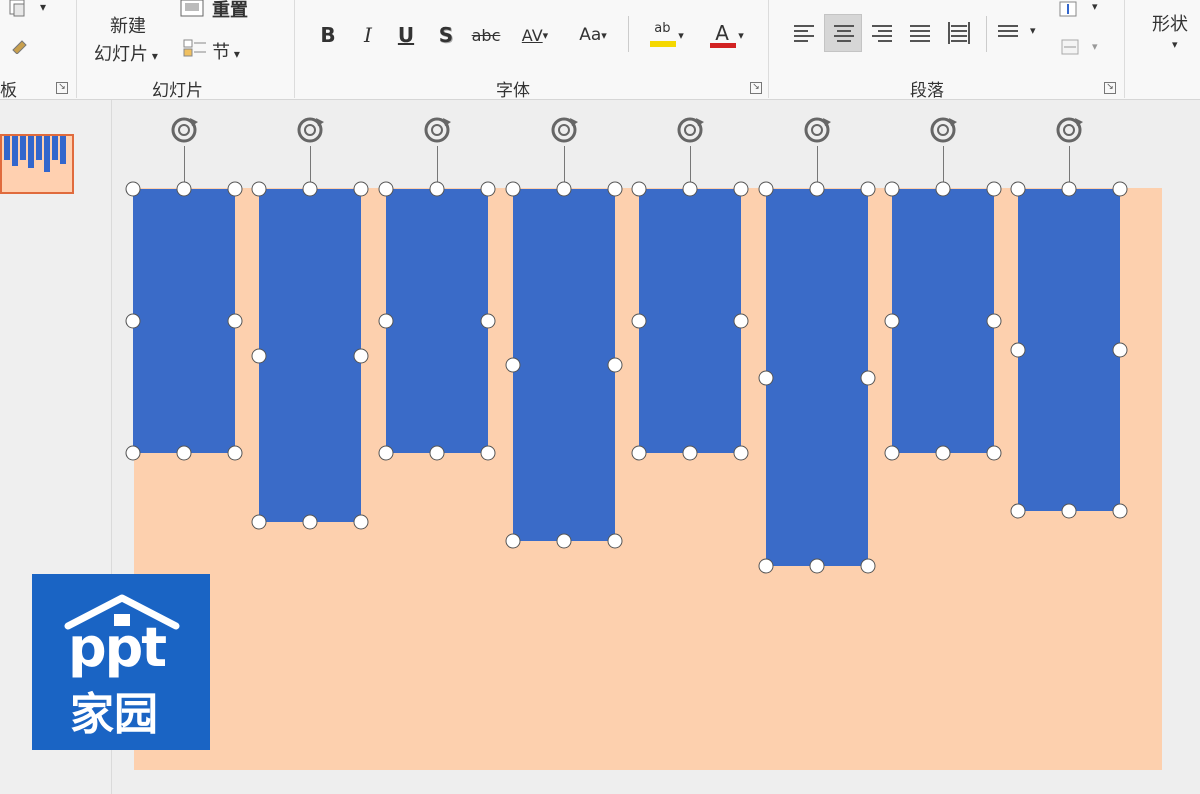  Describe the element at coordinates (726, 34) in the screenshot. I see `font-color-button: A ▾` at that location.